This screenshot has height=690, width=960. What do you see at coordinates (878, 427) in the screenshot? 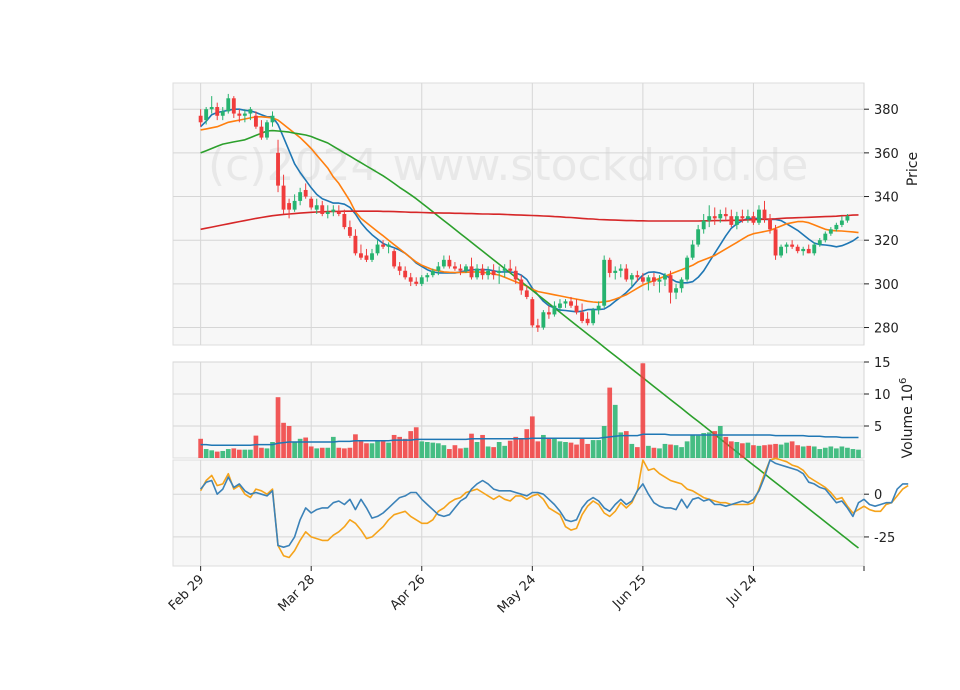
I see `volume-y-tick-label: 5` at bounding box center [878, 427].